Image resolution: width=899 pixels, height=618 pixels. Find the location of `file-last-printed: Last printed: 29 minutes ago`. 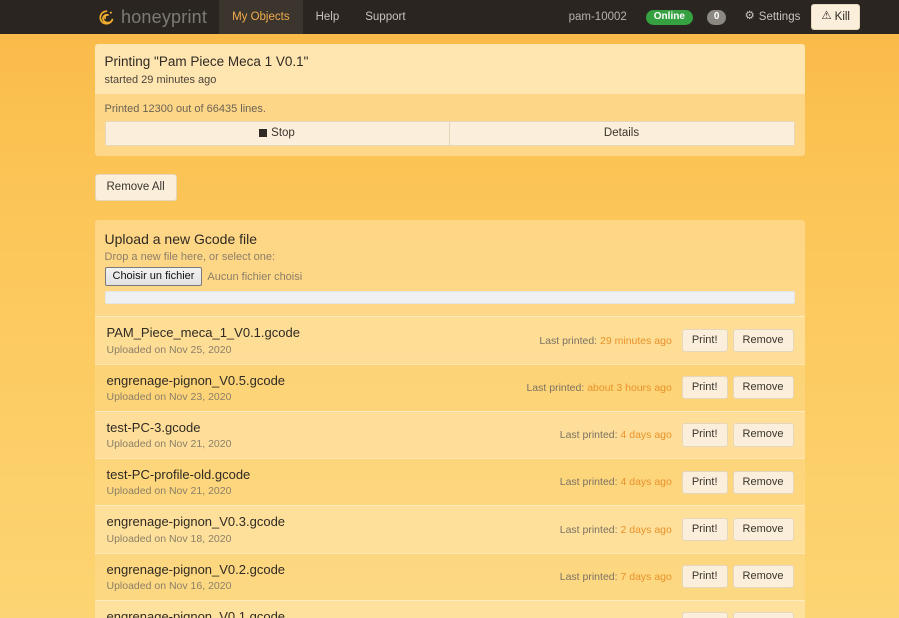

file-last-printed: Last printed: 29 minutes ago is located at coordinates (605, 341).